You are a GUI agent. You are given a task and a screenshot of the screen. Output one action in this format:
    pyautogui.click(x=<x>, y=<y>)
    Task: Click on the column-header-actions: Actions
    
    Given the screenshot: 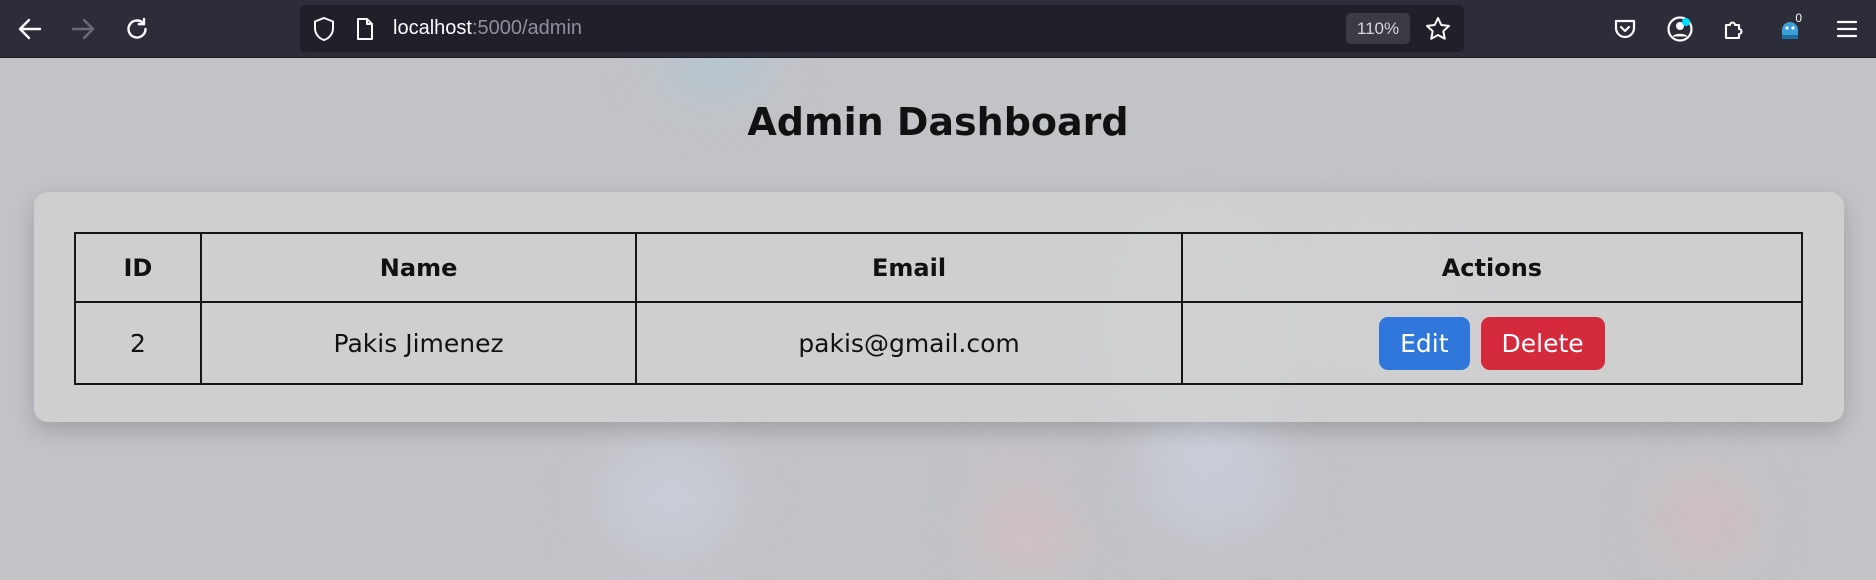 What is the action you would take?
    pyautogui.click(x=1492, y=267)
    